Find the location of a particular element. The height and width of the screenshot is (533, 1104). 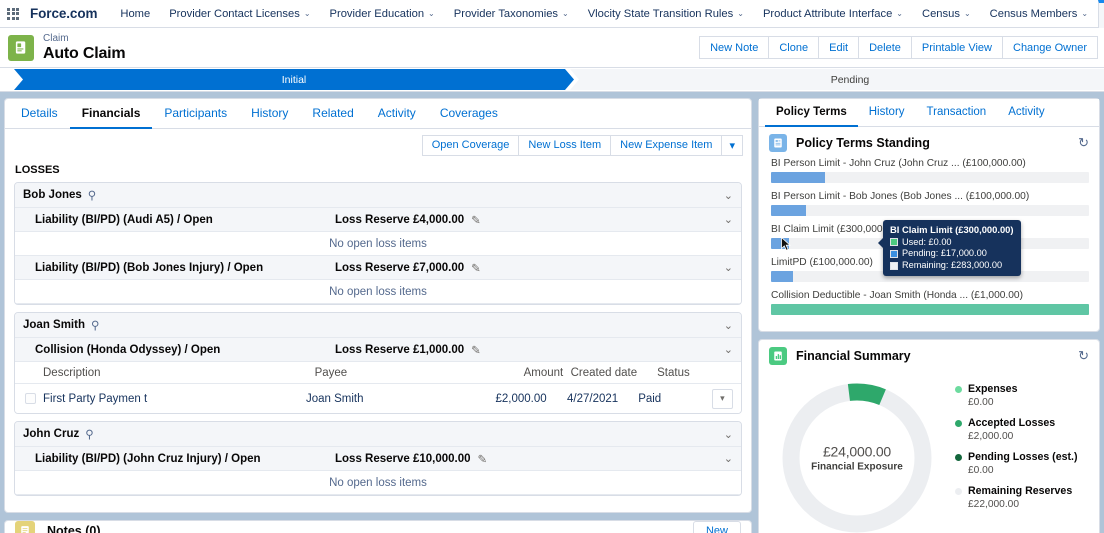

nav-item-product-attribute-interface: Product Attribute Interface ⌄ is located at coordinates (833, 14).